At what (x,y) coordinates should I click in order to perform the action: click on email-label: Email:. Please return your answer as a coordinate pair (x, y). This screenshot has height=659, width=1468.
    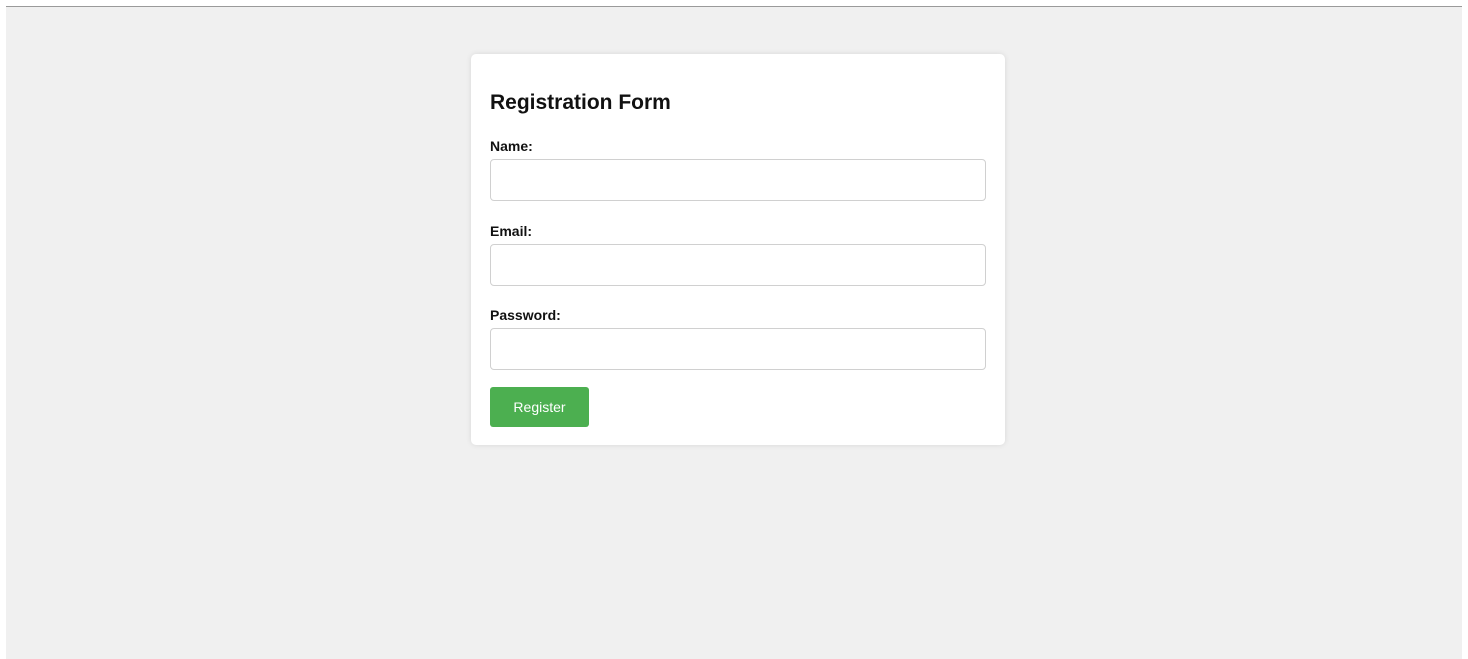
    Looking at the image, I should click on (511, 231).